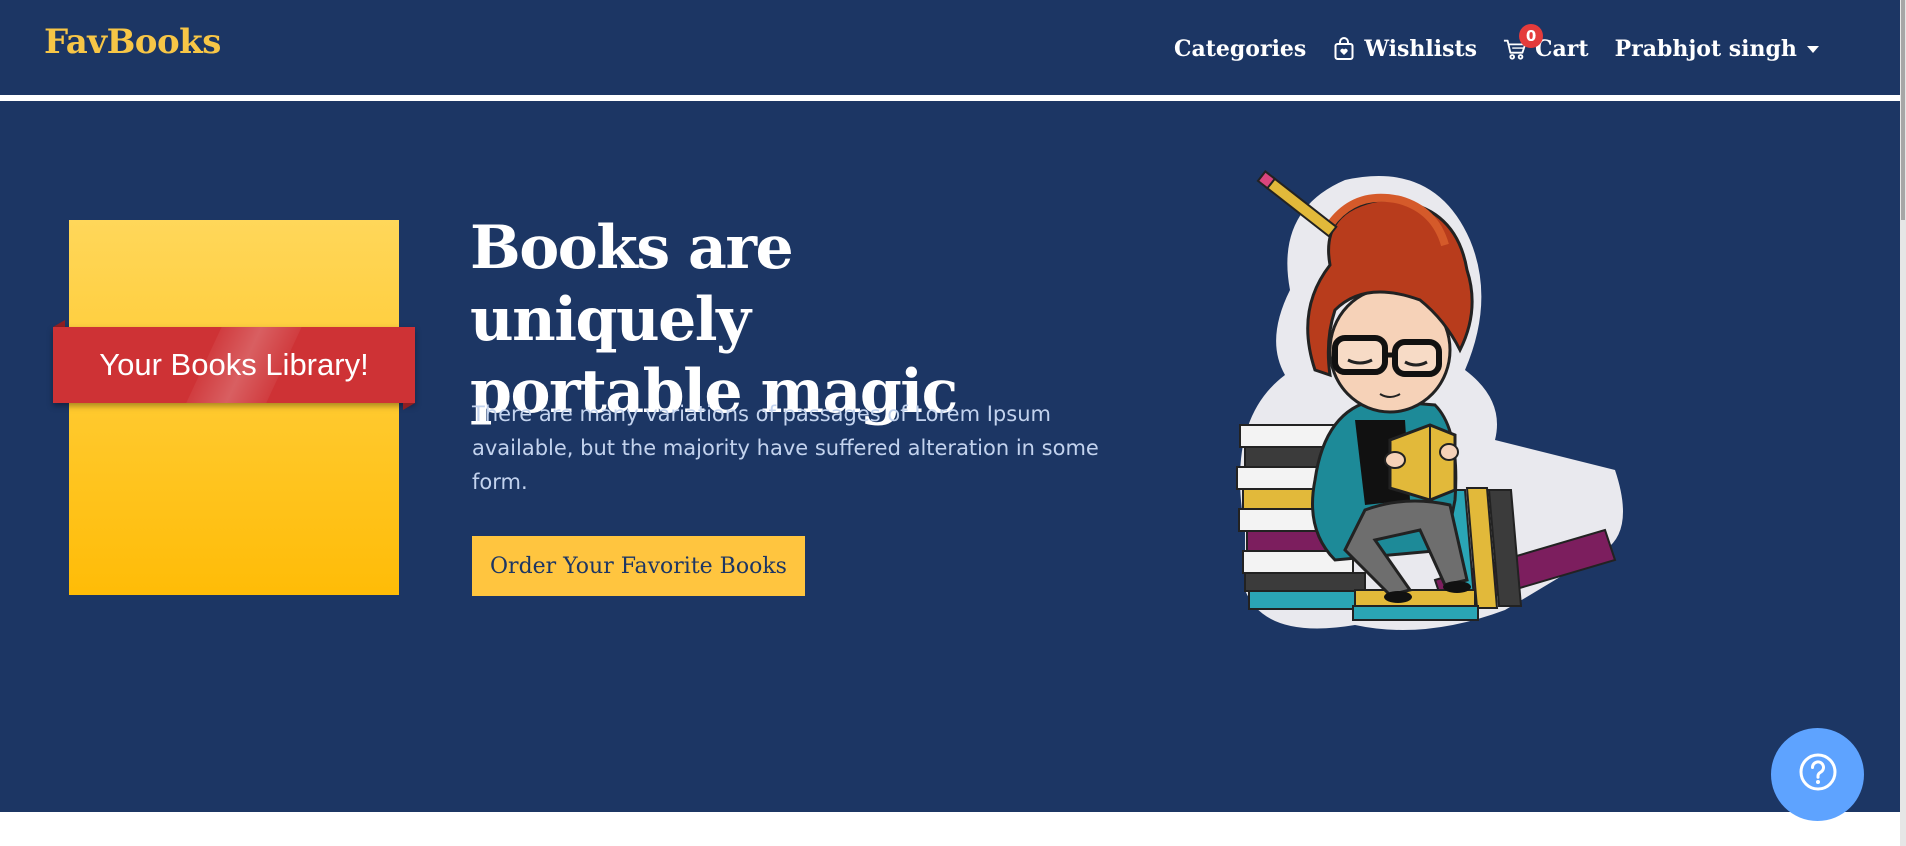  What do you see at coordinates (1812, 49) in the screenshot?
I see `caret-down-icon` at bounding box center [1812, 49].